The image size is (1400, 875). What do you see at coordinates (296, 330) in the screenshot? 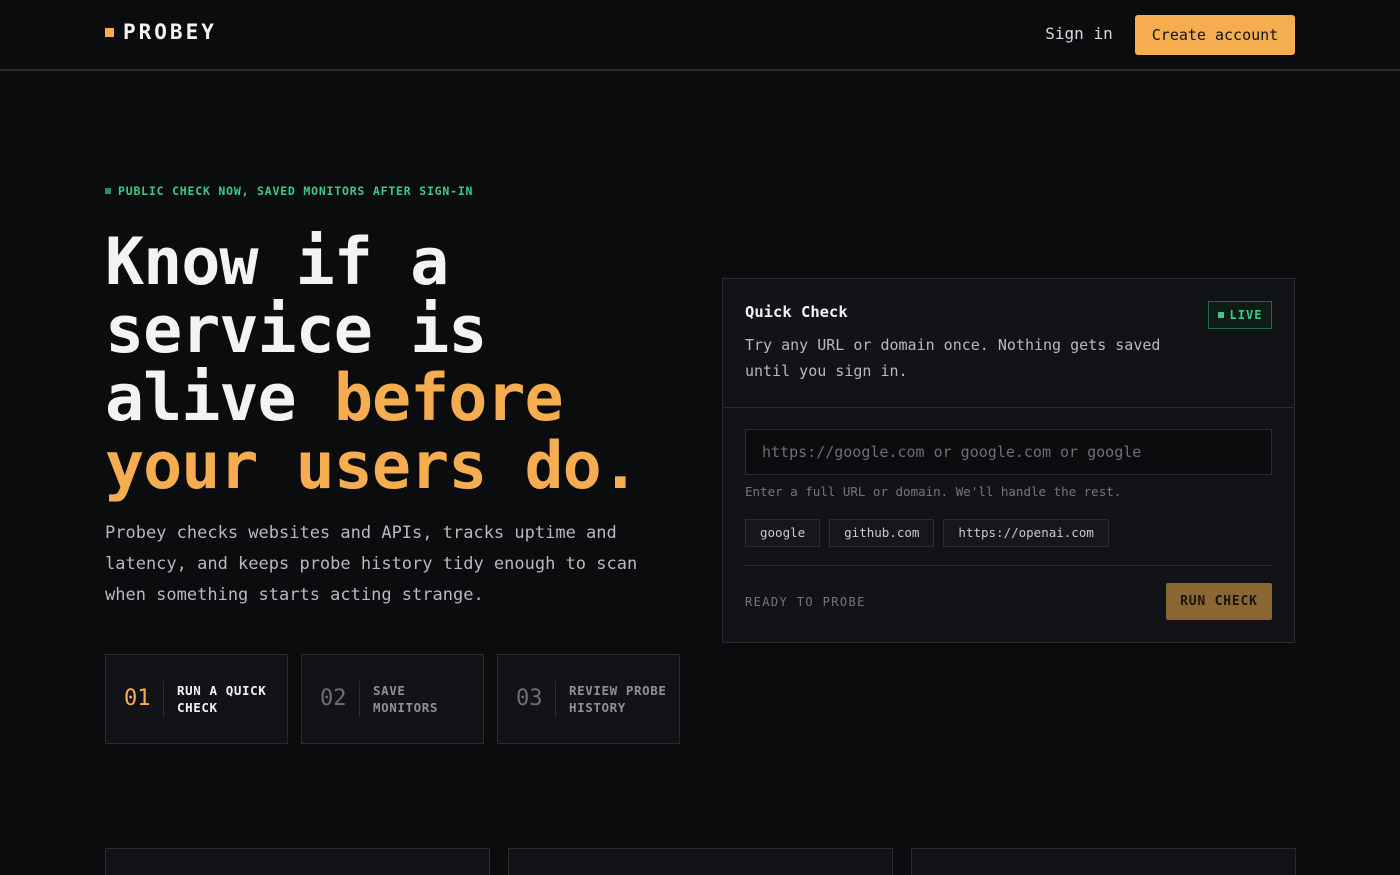
I see `headline-line-2: service is` at bounding box center [296, 330].